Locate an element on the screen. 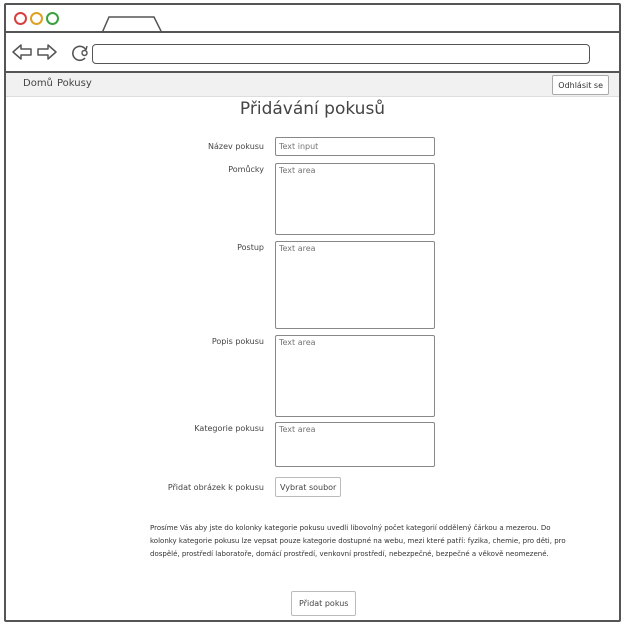 This screenshot has height=625, width=626. image-label: Přidat obrázek k pokusu is located at coordinates (215, 487).